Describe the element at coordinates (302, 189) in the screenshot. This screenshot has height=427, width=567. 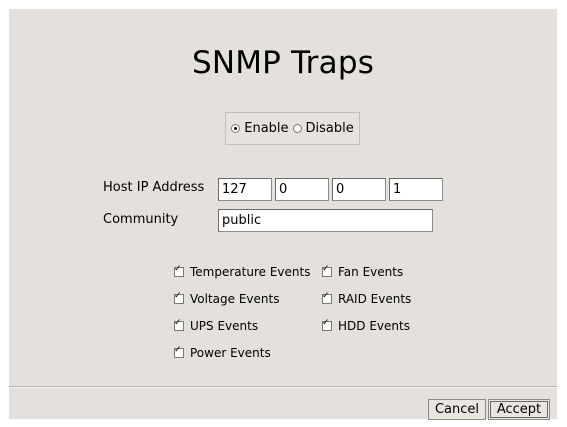
I see `ip-octet-2-input` at that location.